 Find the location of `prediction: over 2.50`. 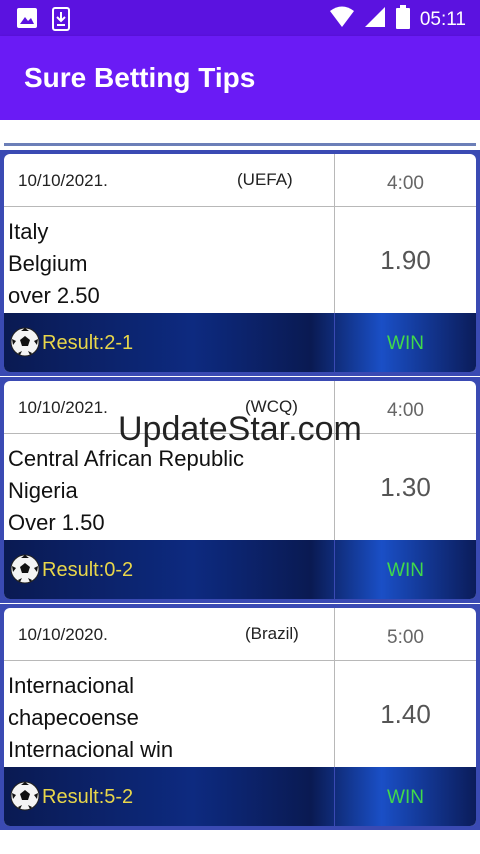

prediction: over 2.50 is located at coordinates (54, 295).